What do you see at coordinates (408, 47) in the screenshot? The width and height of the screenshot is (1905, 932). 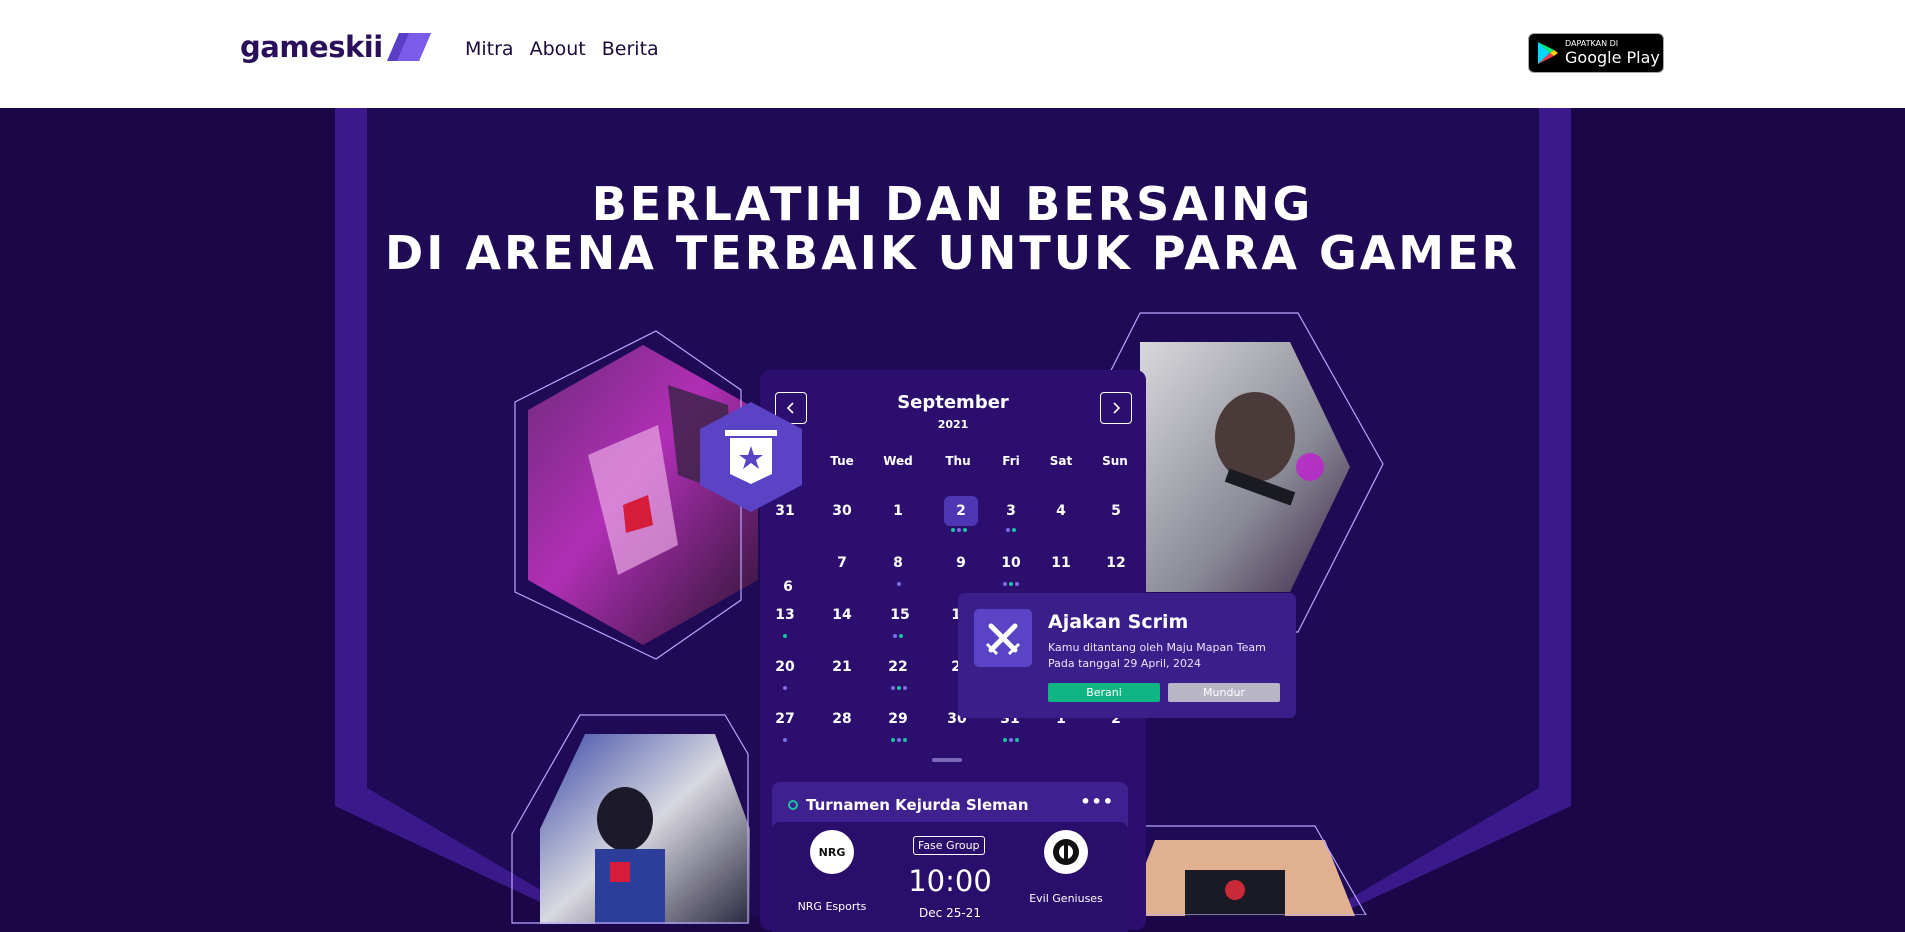 I see `logo-mark-icon` at bounding box center [408, 47].